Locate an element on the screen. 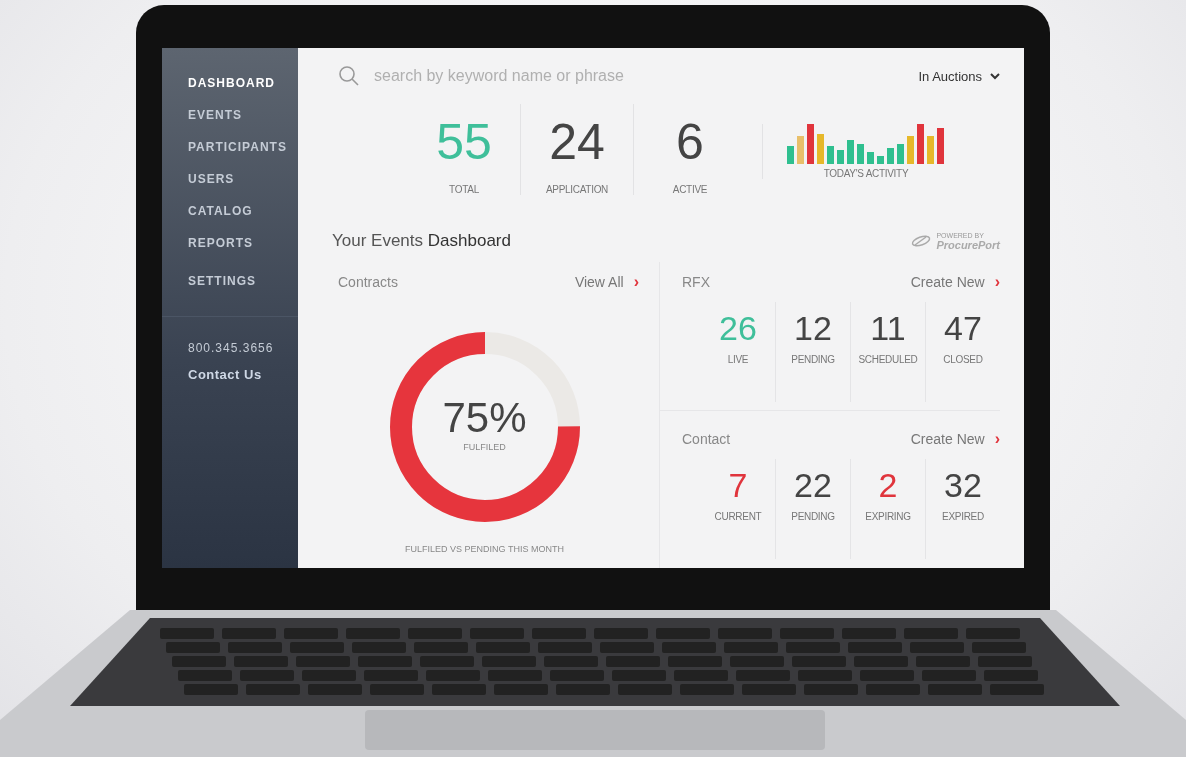 This screenshot has width=1186, height=757. stat-value: 7 is located at coordinates (738, 485).